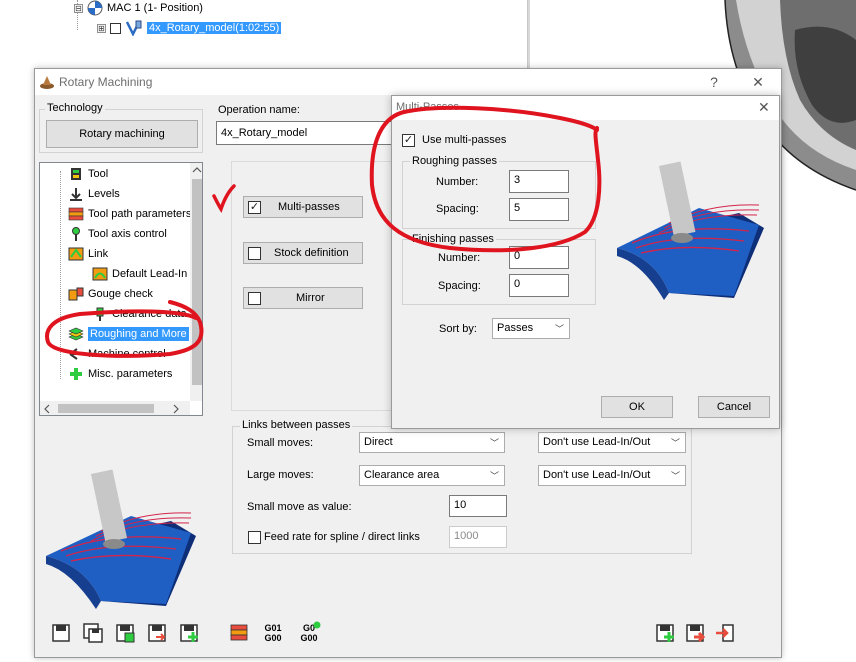 The width and height of the screenshot is (856, 662). Describe the element at coordinates (457, 209) in the screenshot. I see `roughing-spacing-label: Spacing:` at that location.